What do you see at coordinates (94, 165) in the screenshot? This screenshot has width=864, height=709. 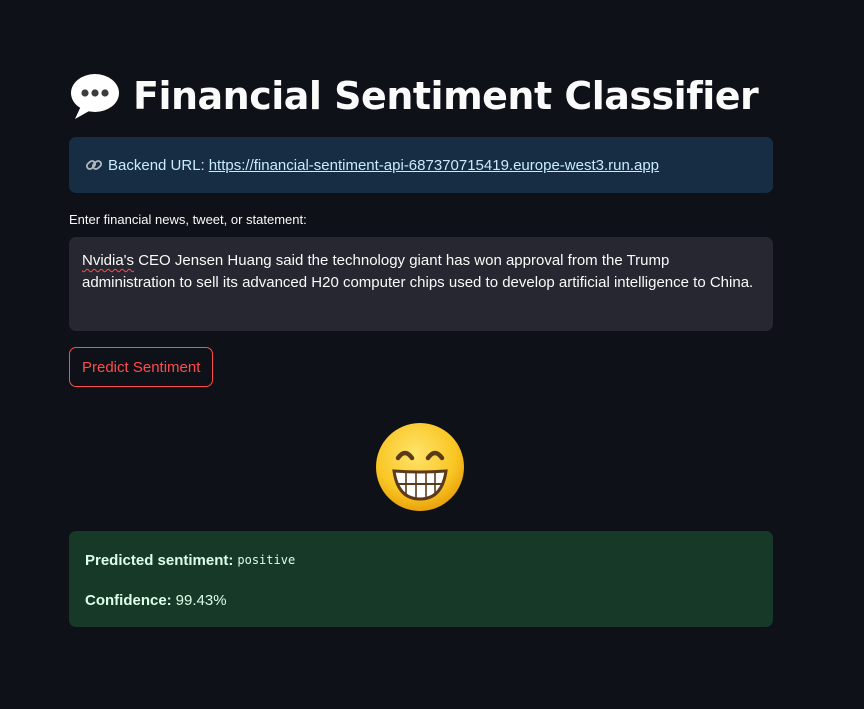 I see `link-icon` at bounding box center [94, 165].